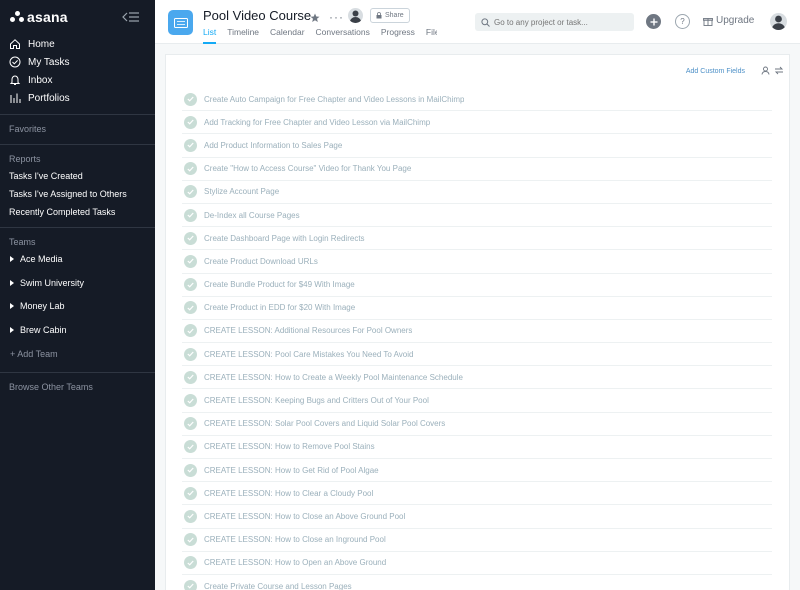 The width and height of the screenshot is (800, 590). What do you see at coordinates (390, 15) in the screenshot?
I see `share-button: Share` at bounding box center [390, 15].